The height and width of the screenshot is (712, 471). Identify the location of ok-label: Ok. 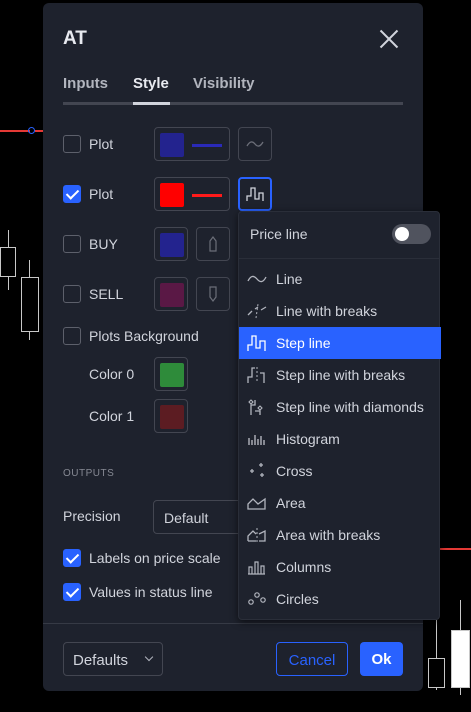
(381, 659).